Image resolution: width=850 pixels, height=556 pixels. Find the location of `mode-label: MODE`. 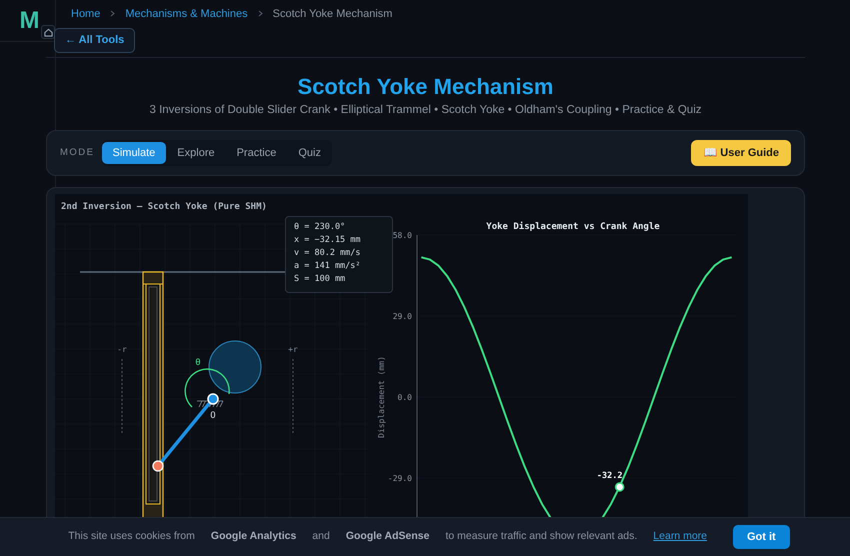

mode-label: MODE is located at coordinates (77, 153).